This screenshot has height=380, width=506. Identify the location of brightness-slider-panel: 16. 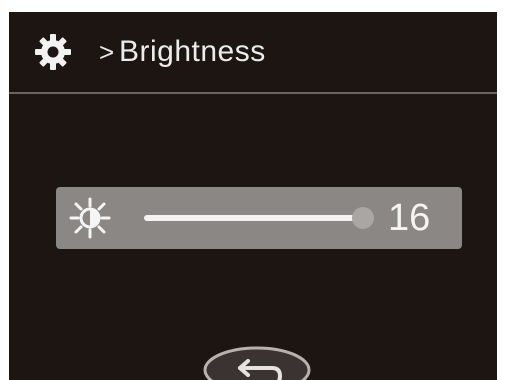
(259, 218).